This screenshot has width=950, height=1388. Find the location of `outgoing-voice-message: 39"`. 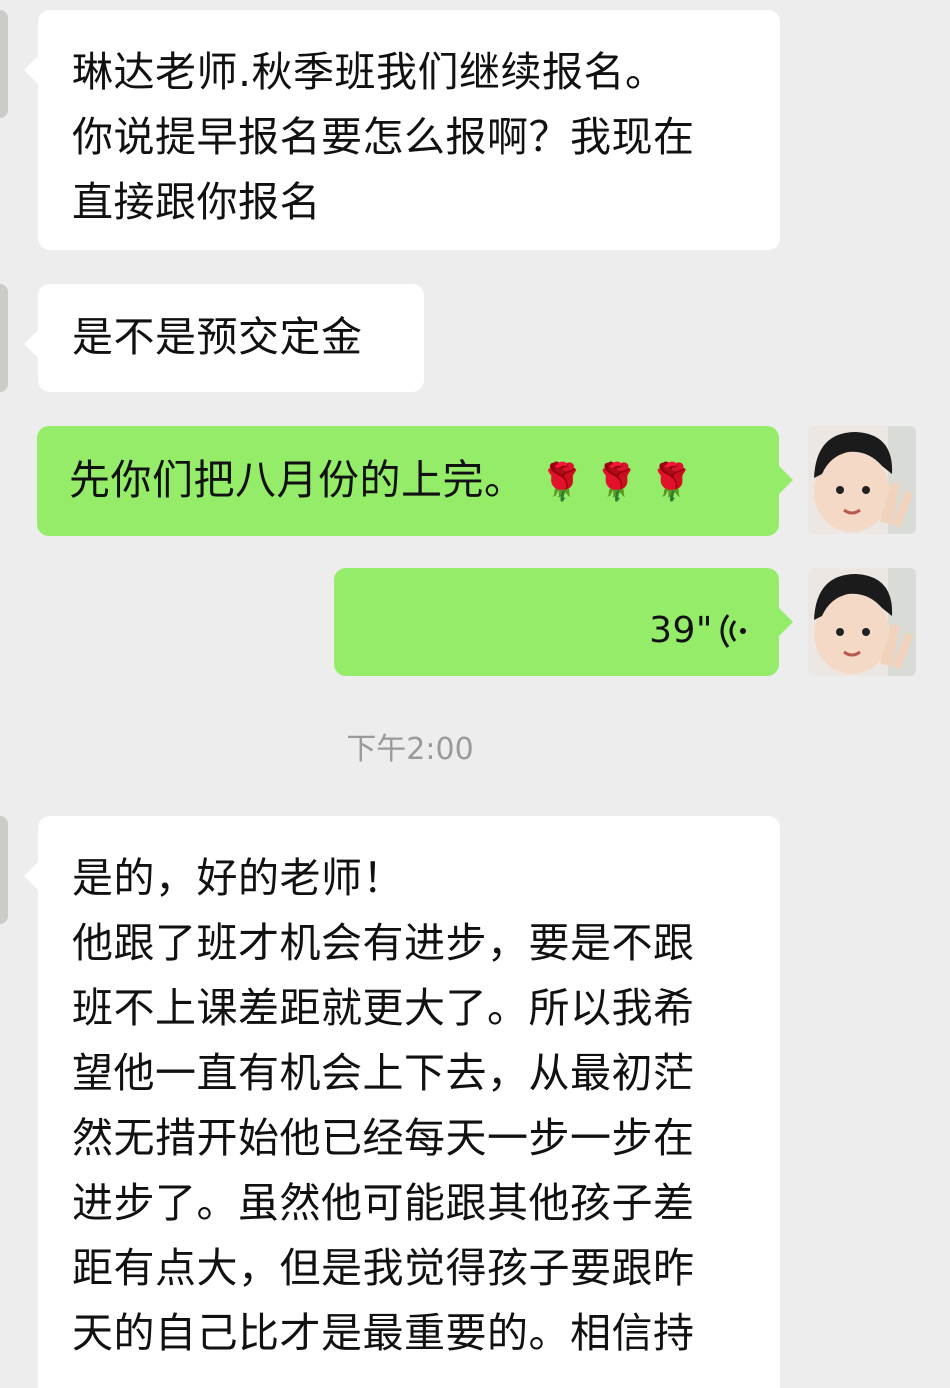

outgoing-voice-message: 39" is located at coordinates (563, 622).